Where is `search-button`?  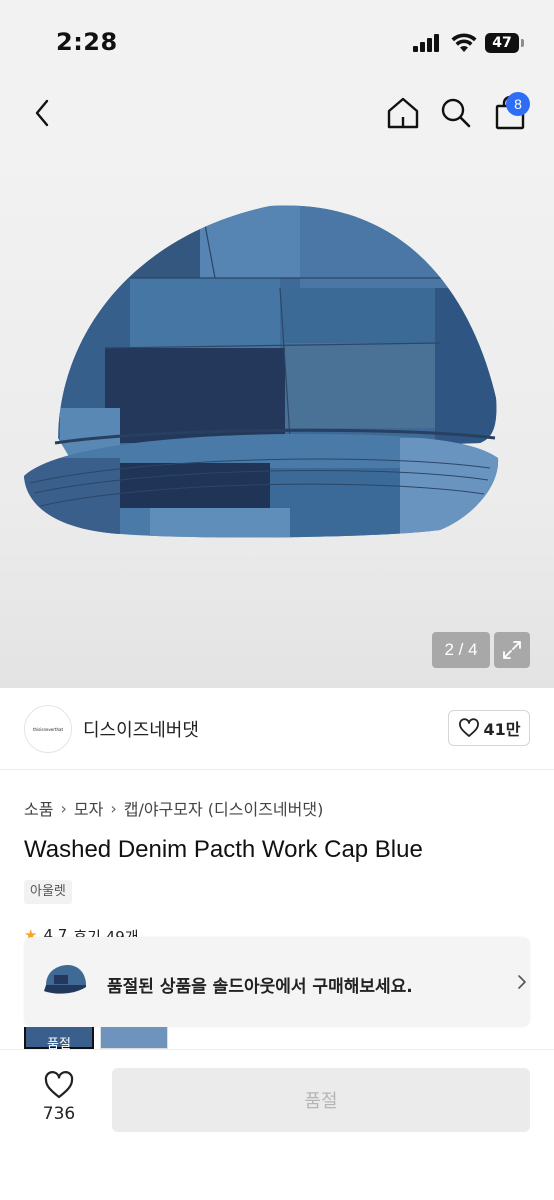 search-button is located at coordinates (456, 113).